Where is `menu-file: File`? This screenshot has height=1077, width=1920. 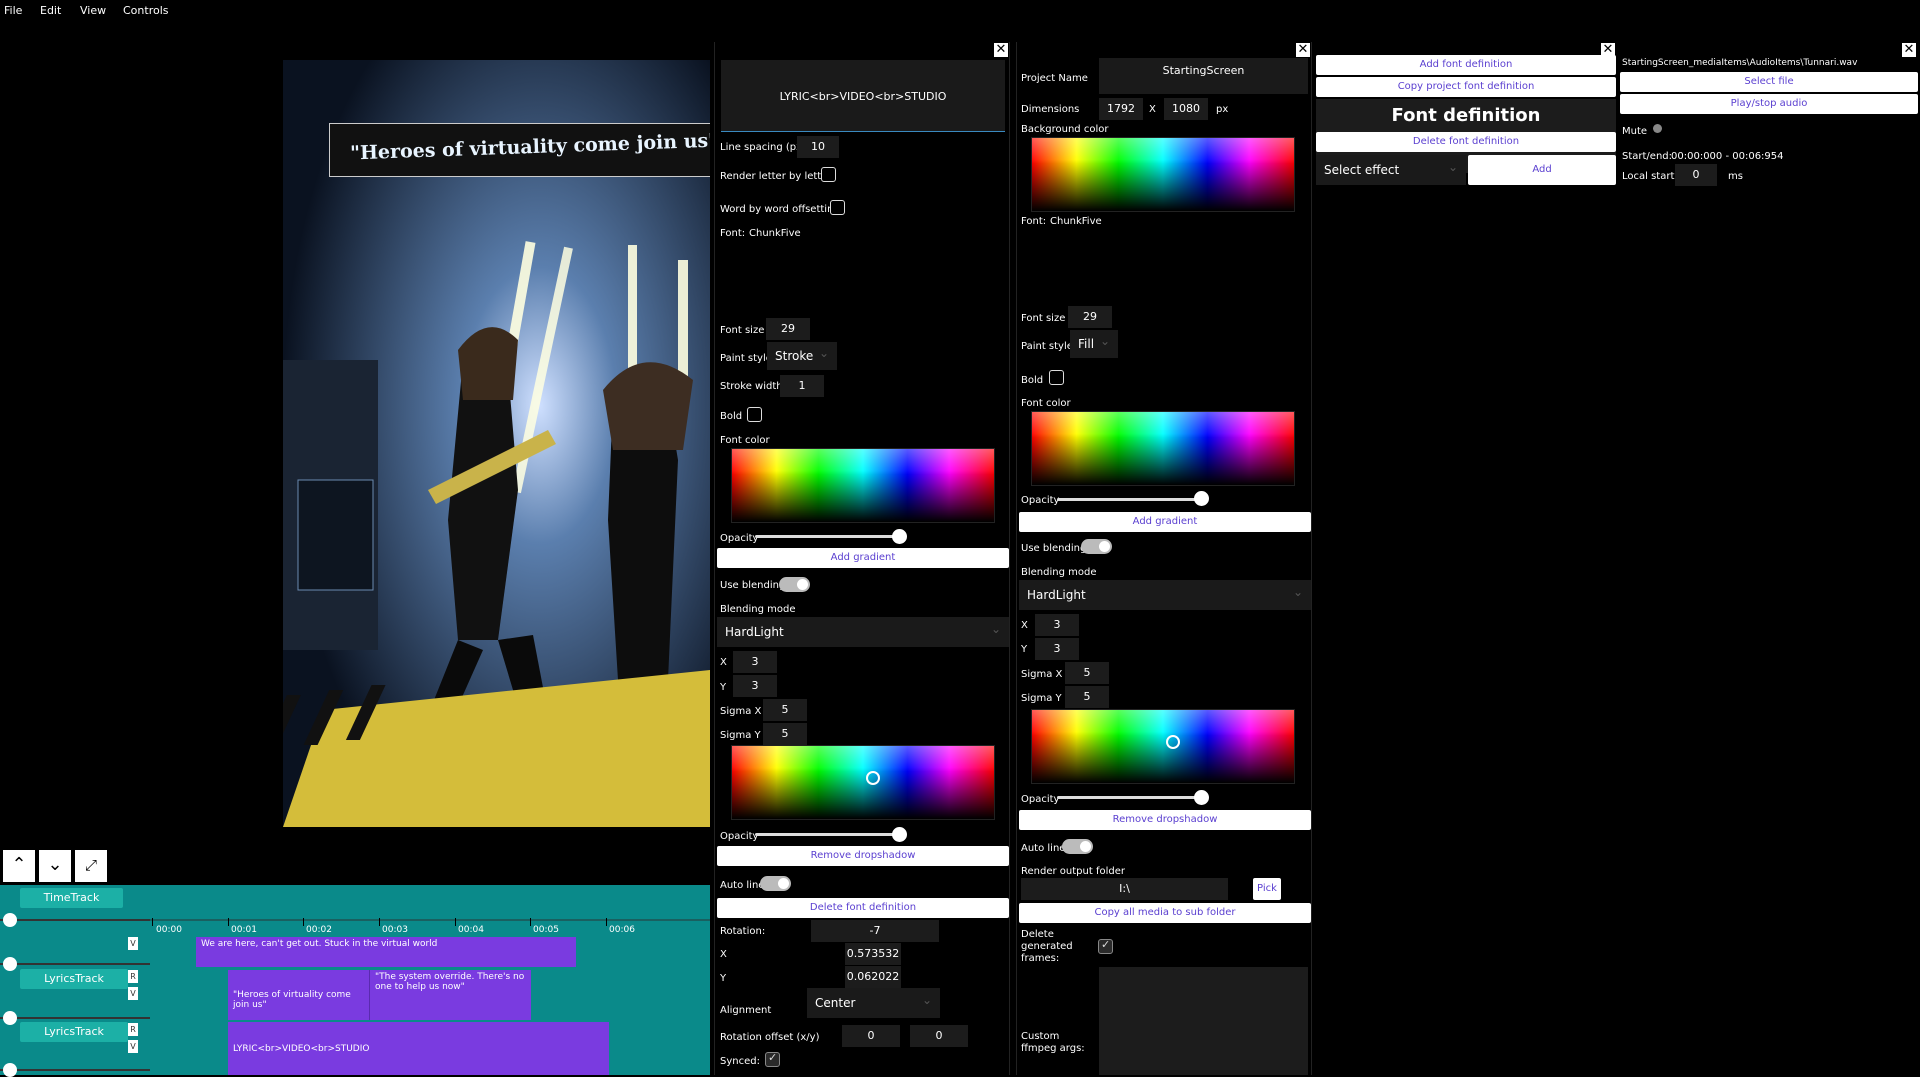 menu-file: File is located at coordinates (13, 10).